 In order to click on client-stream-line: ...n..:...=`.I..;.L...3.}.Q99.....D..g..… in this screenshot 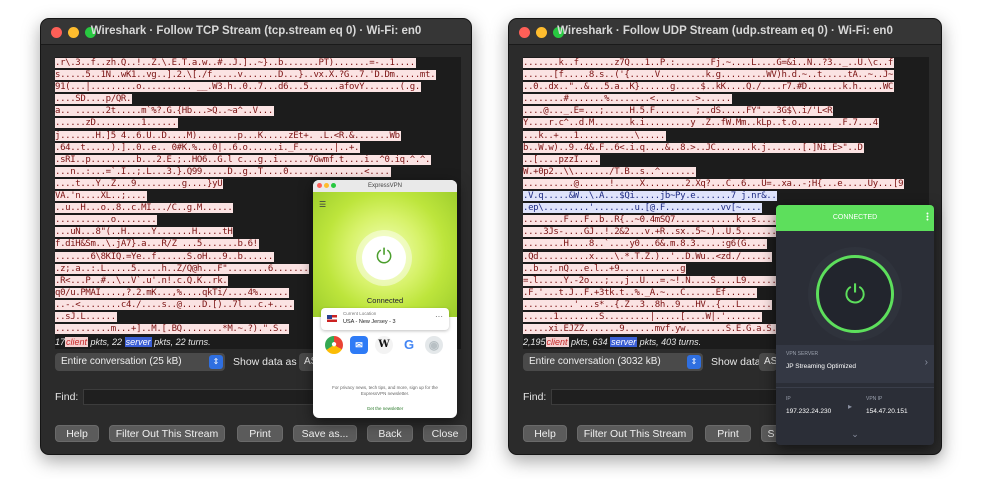, I will do `click(223, 171)`.